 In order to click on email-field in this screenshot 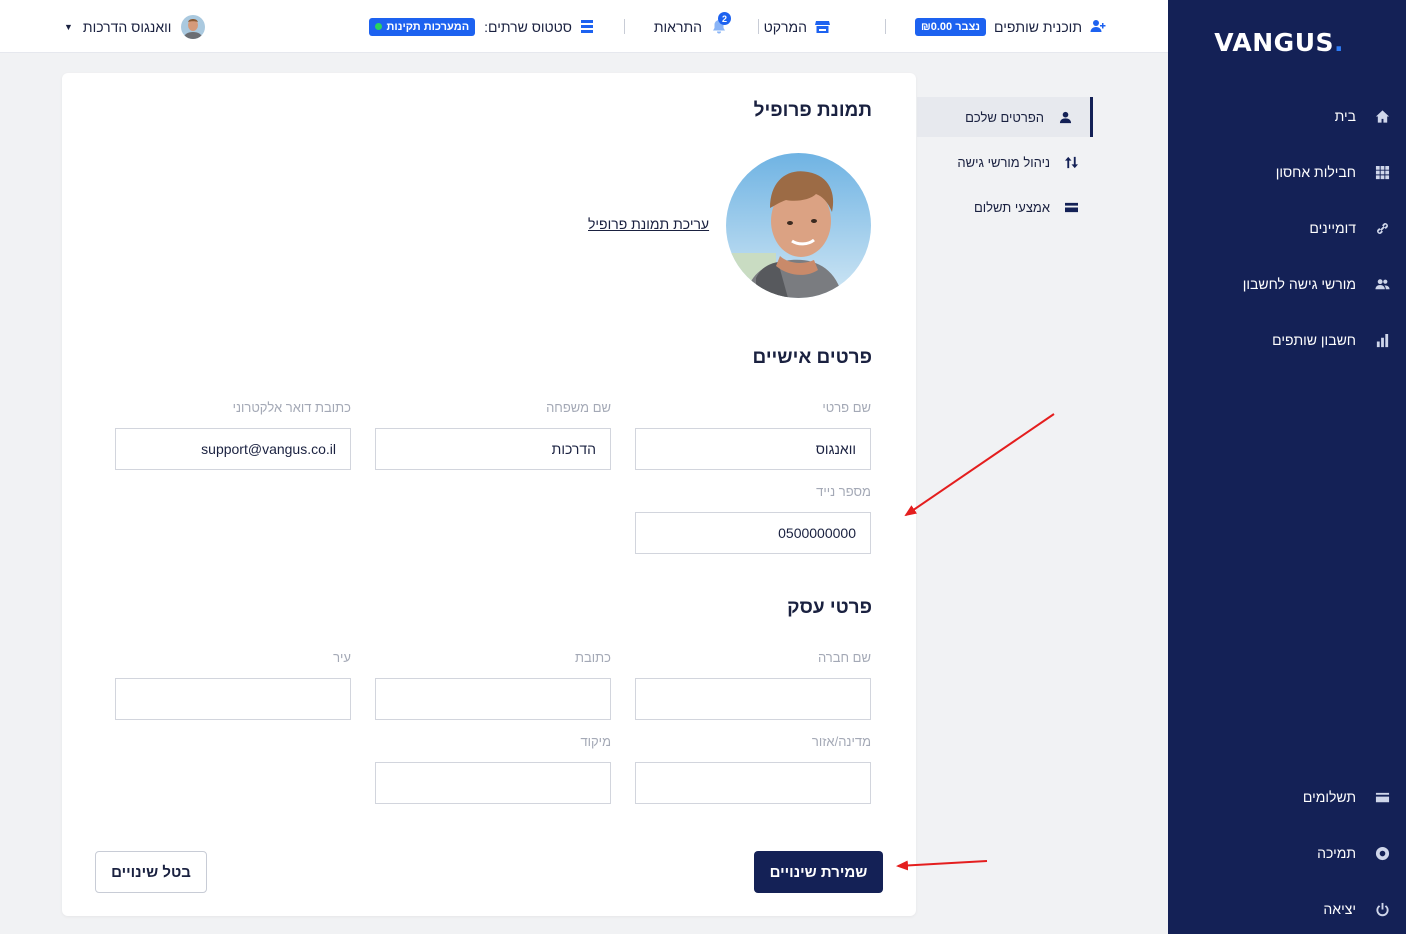, I will do `click(233, 449)`.